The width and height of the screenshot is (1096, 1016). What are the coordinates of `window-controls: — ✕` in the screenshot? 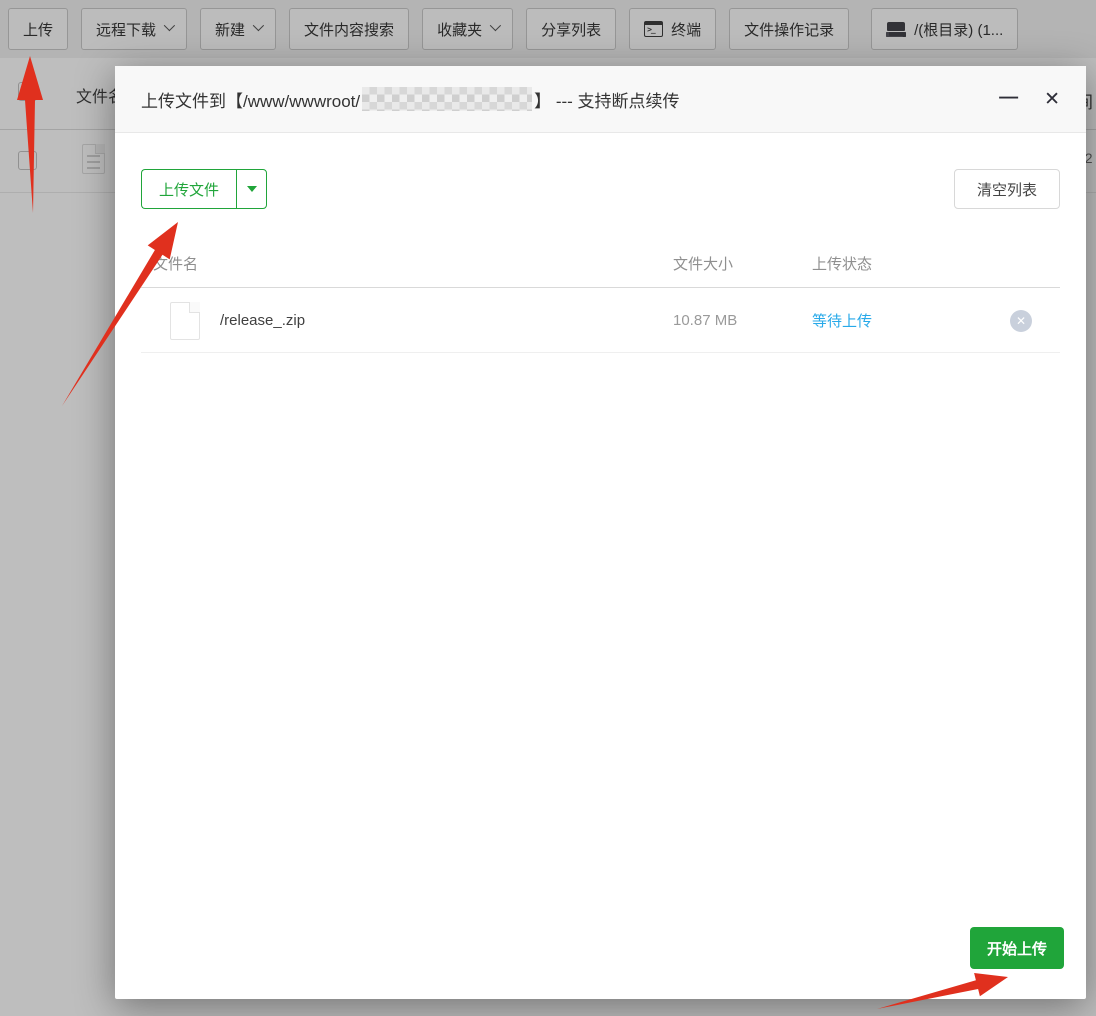 It's located at (1029, 98).